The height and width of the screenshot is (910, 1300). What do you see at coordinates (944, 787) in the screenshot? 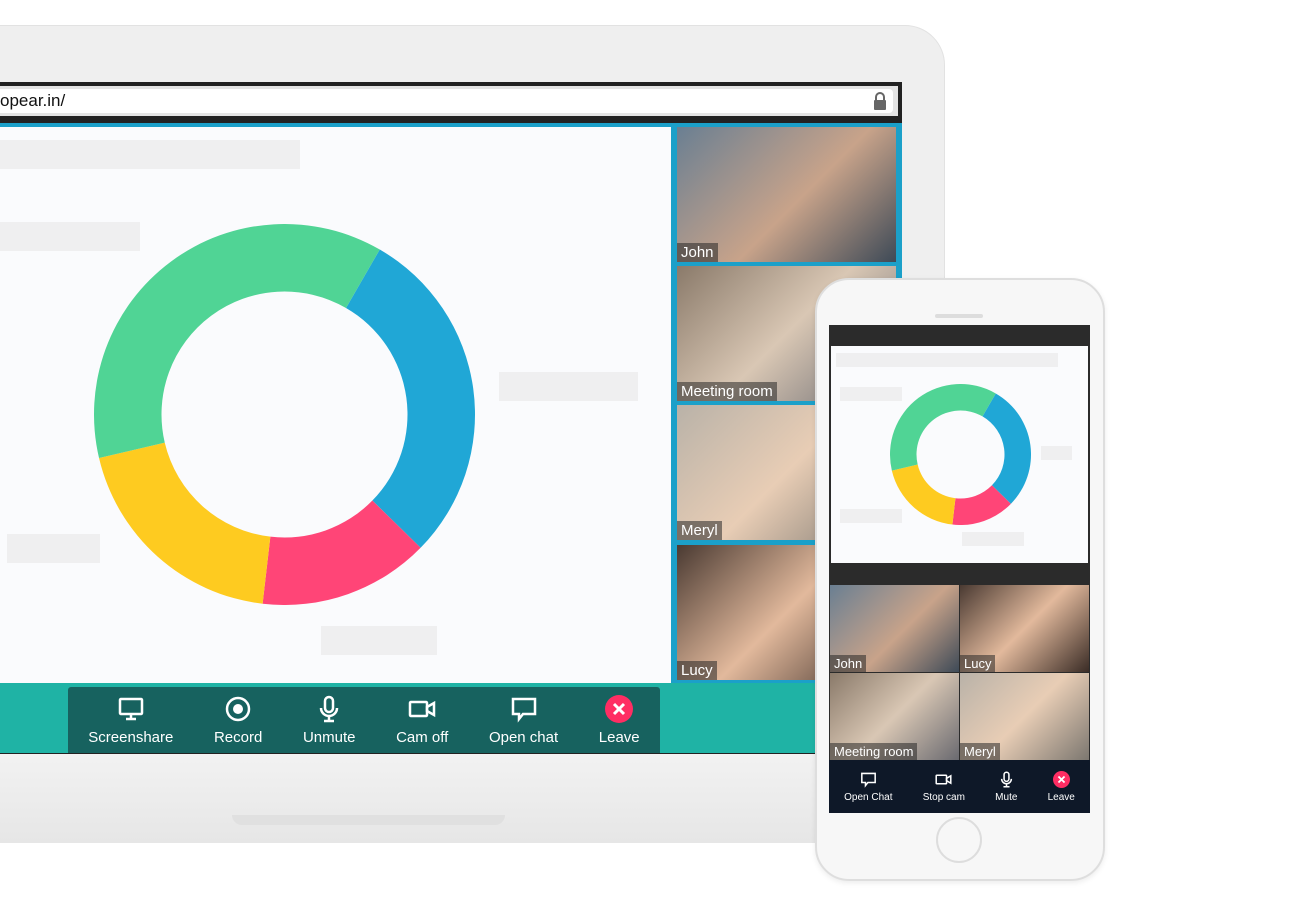
I see `stop-cam-button: Stop cam` at bounding box center [944, 787].